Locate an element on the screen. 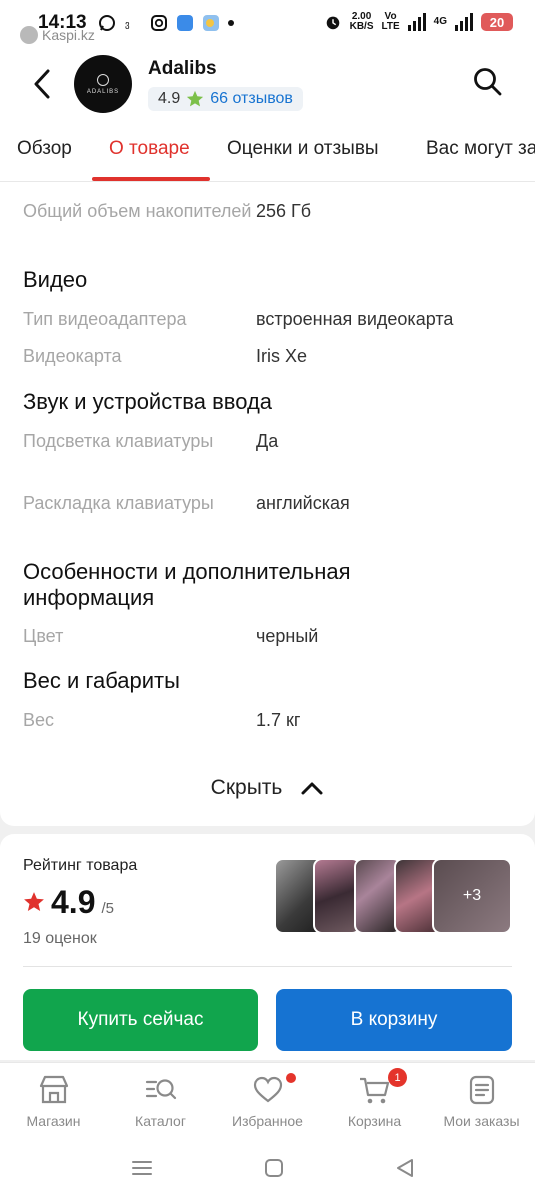 This screenshot has width=535, height=1200. spec-row-adapter-type: Тип видеоадаптера встроенная видеокарта is located at coordinates (269, 319).